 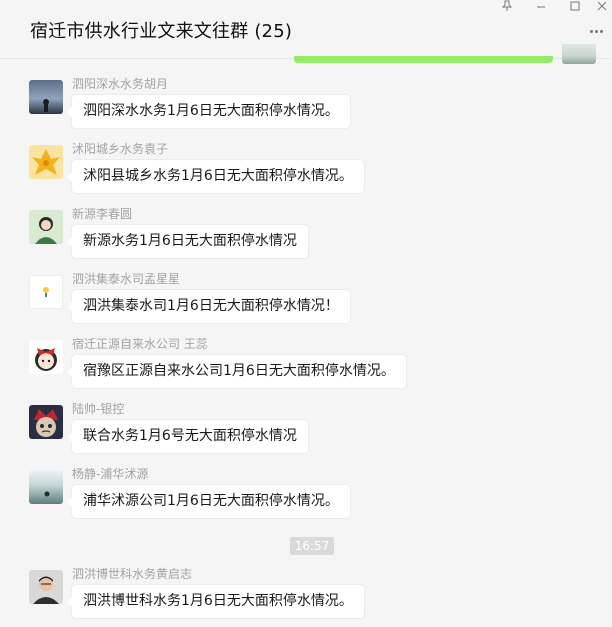 What do you see at coordinates (541, 7) in the screenshot?
I see `minimize-icon` at bounding box center [541, 7].